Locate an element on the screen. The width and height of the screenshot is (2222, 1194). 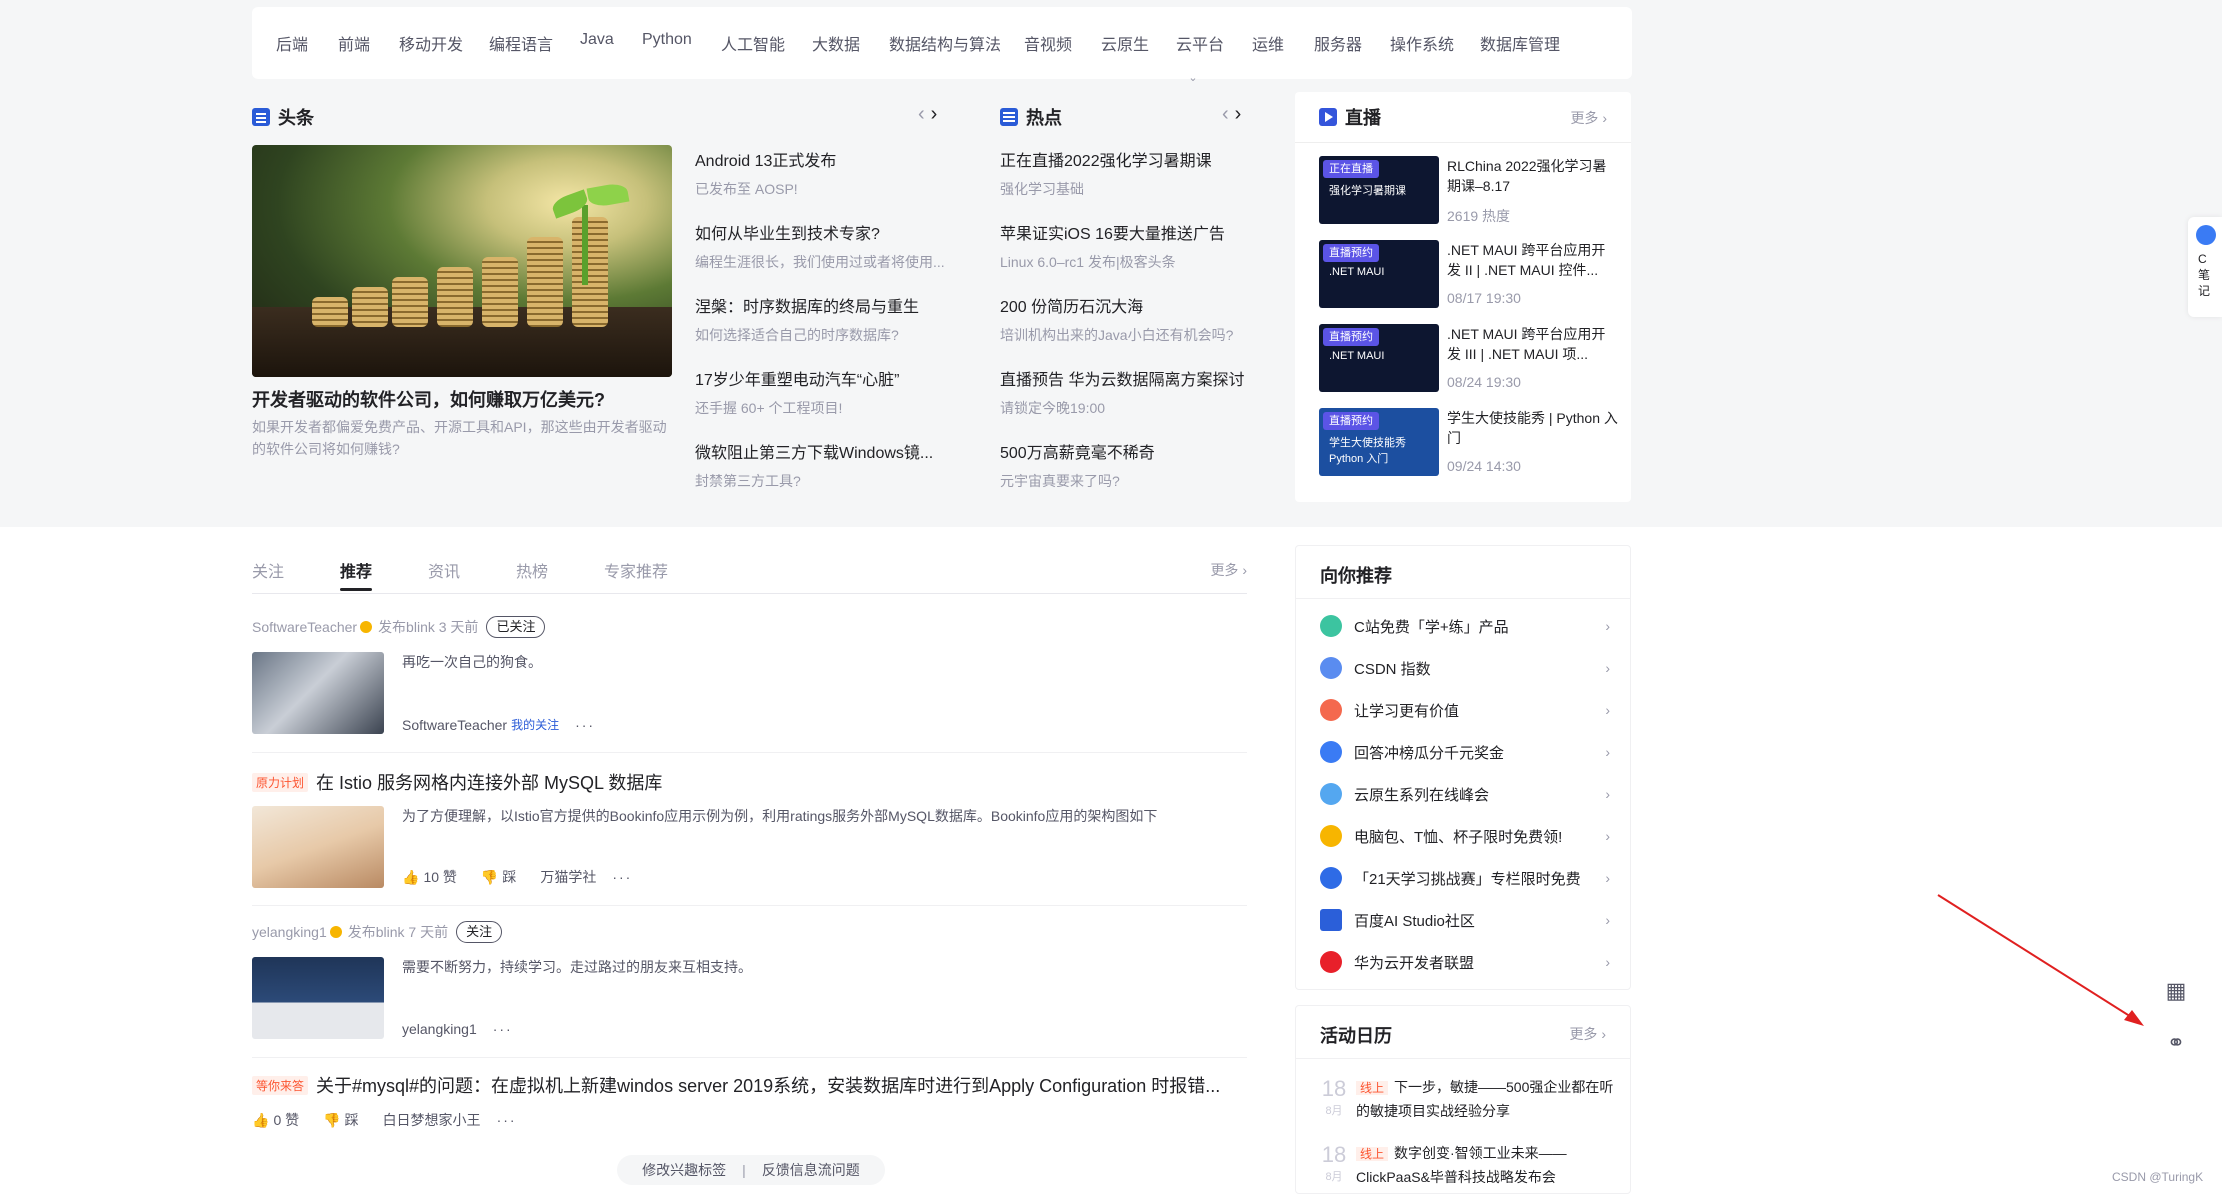
verified-badge-icon is located at coordinates (335, 932).